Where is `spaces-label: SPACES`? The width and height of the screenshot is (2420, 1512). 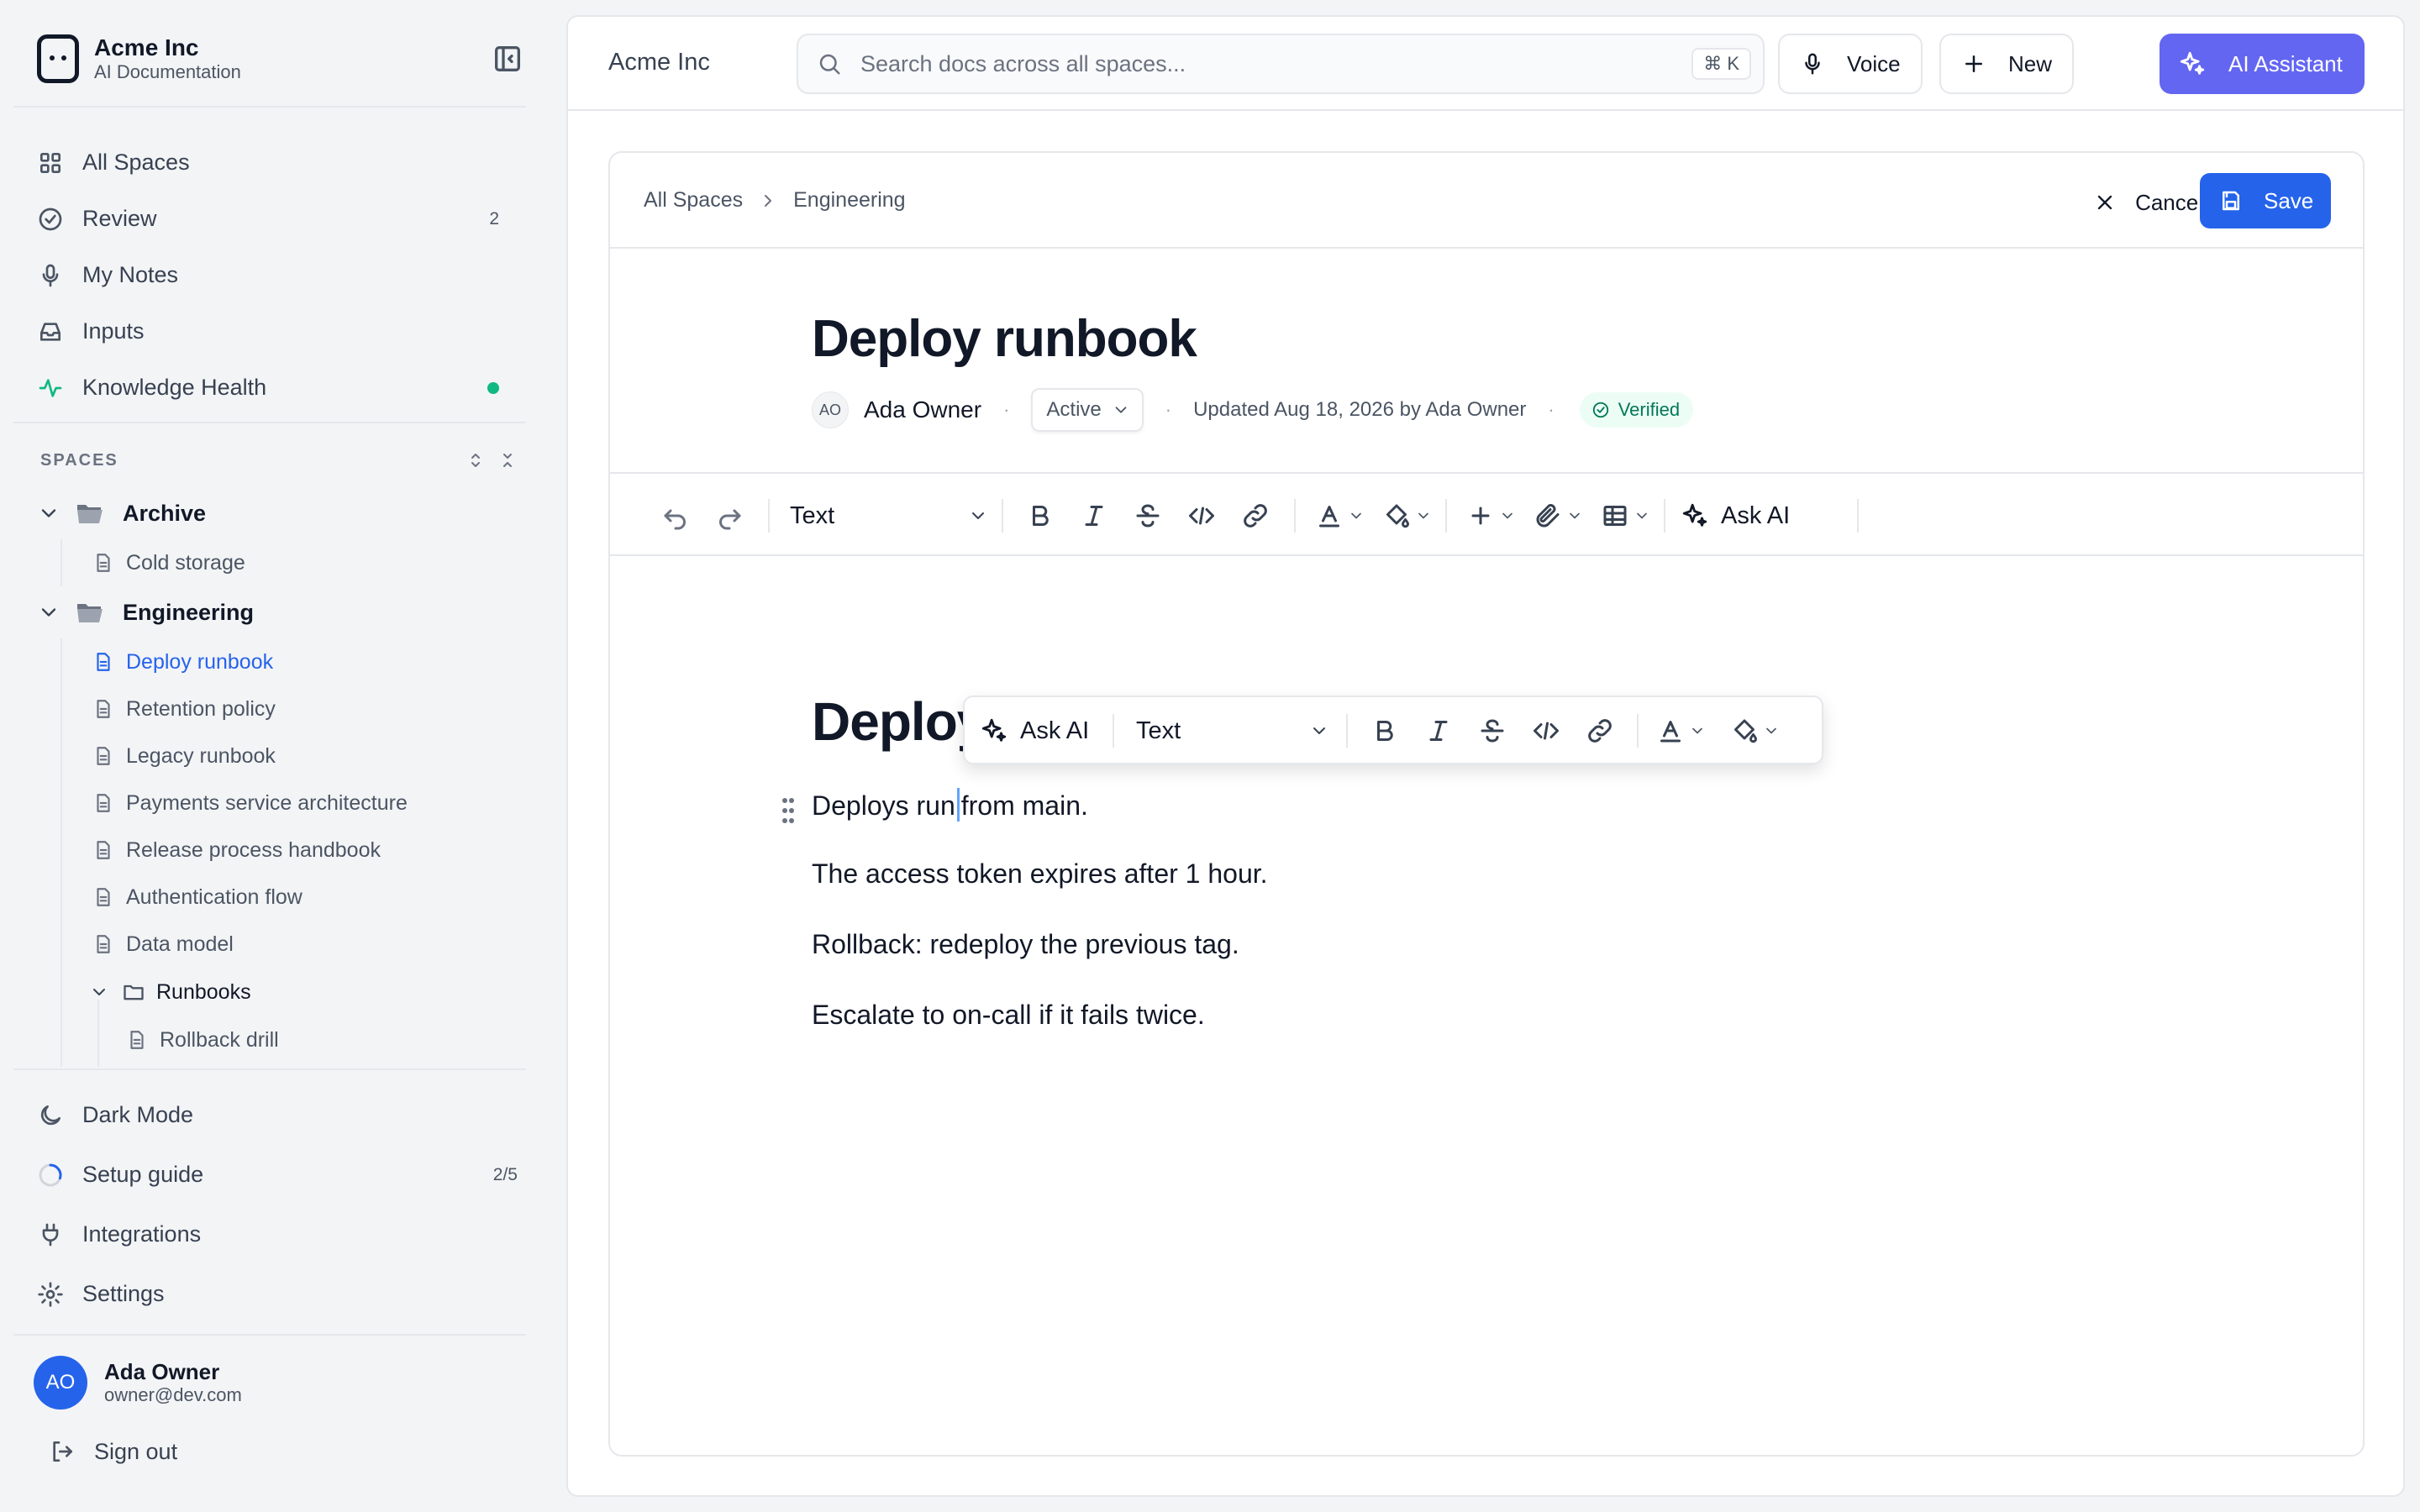 spaces-label: SPACES is located at coordinates (79, 460).